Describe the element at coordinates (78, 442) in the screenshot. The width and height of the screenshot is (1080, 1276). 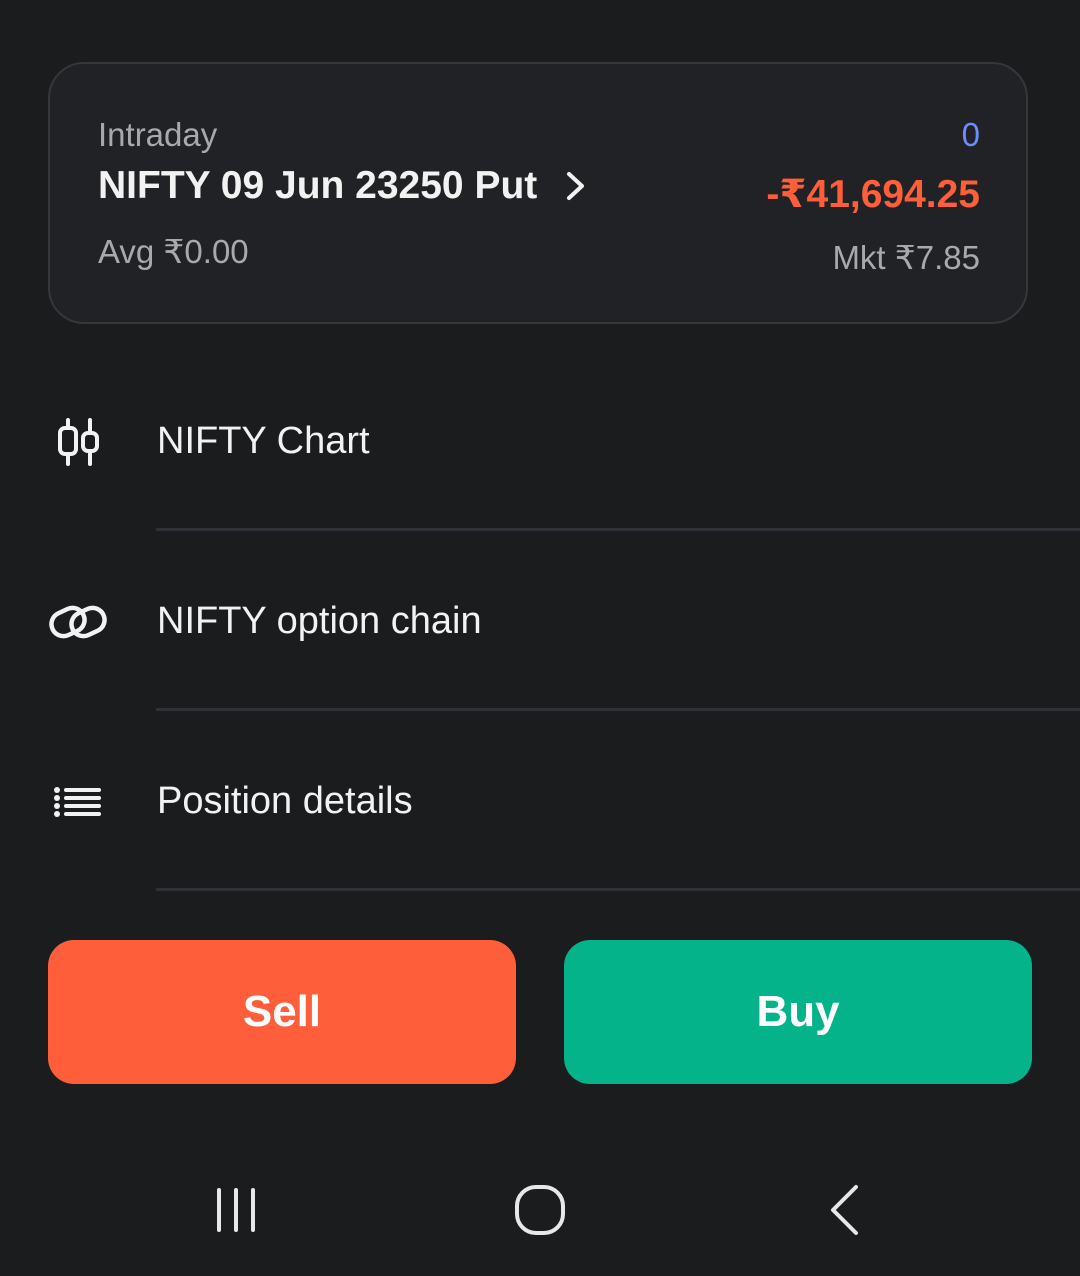
I see `candlestick-chart-icon` at that location.